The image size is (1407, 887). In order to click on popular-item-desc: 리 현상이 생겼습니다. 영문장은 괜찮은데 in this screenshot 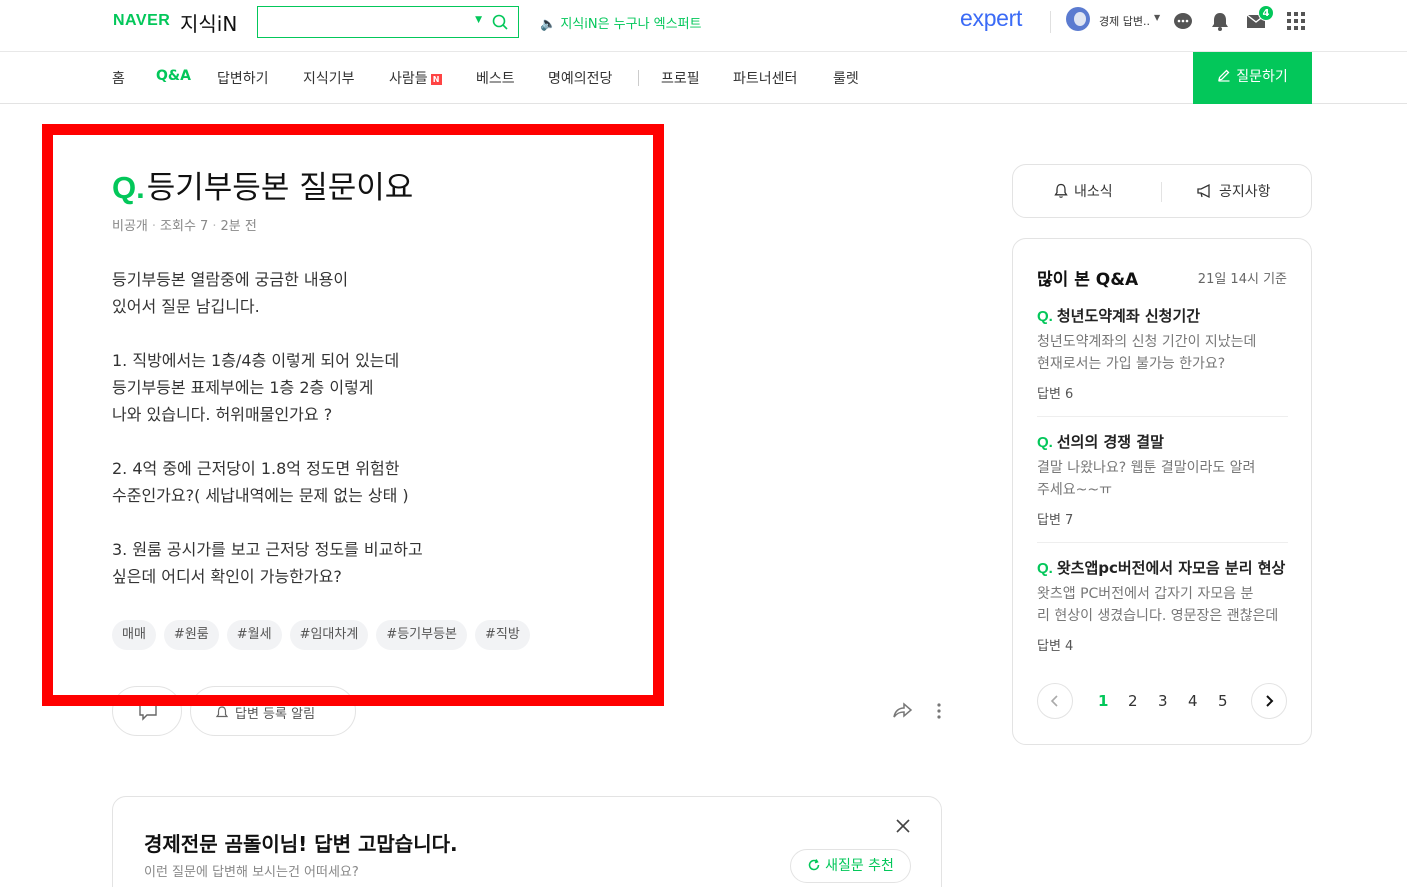, I will do `click(1158, 616)`.